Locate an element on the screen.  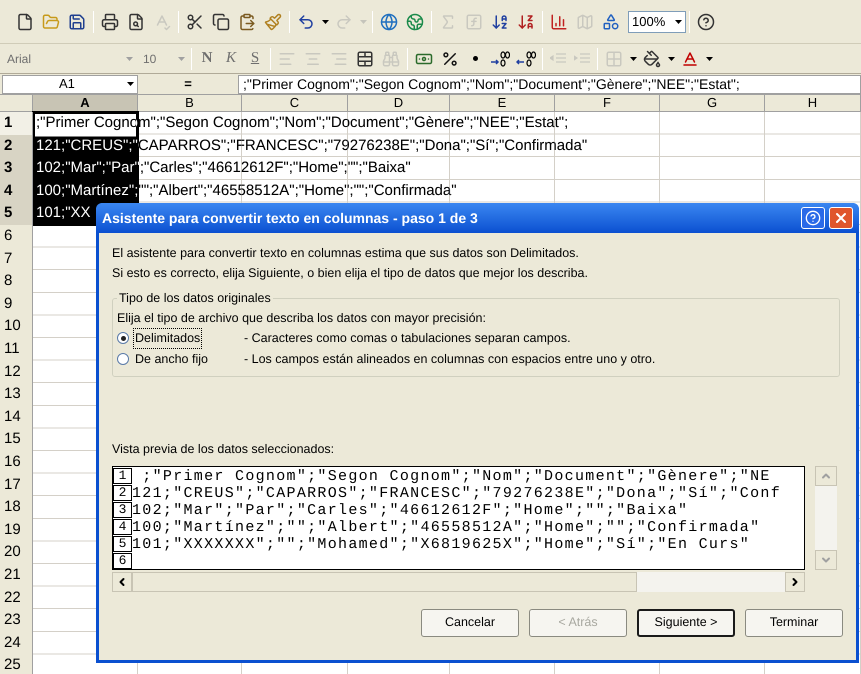
row-header: 20 is located at coordinates (16, 552).